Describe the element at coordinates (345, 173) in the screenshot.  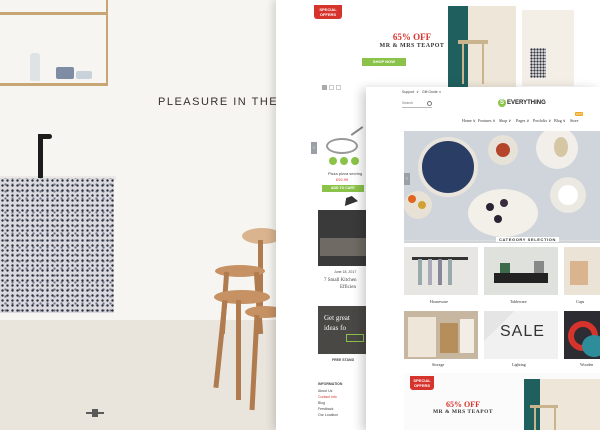
I see `product-name: Pizza pizza serving` at that location.